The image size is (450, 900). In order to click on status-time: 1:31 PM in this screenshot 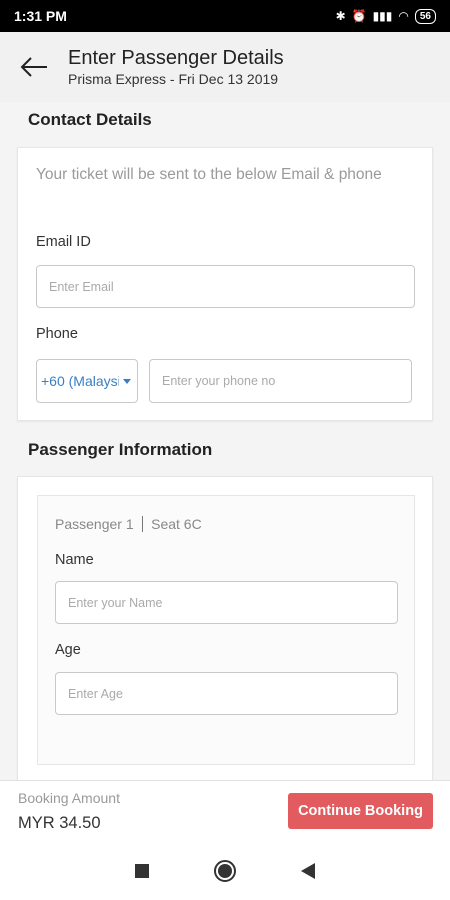, I will do `click(40, 16)`.